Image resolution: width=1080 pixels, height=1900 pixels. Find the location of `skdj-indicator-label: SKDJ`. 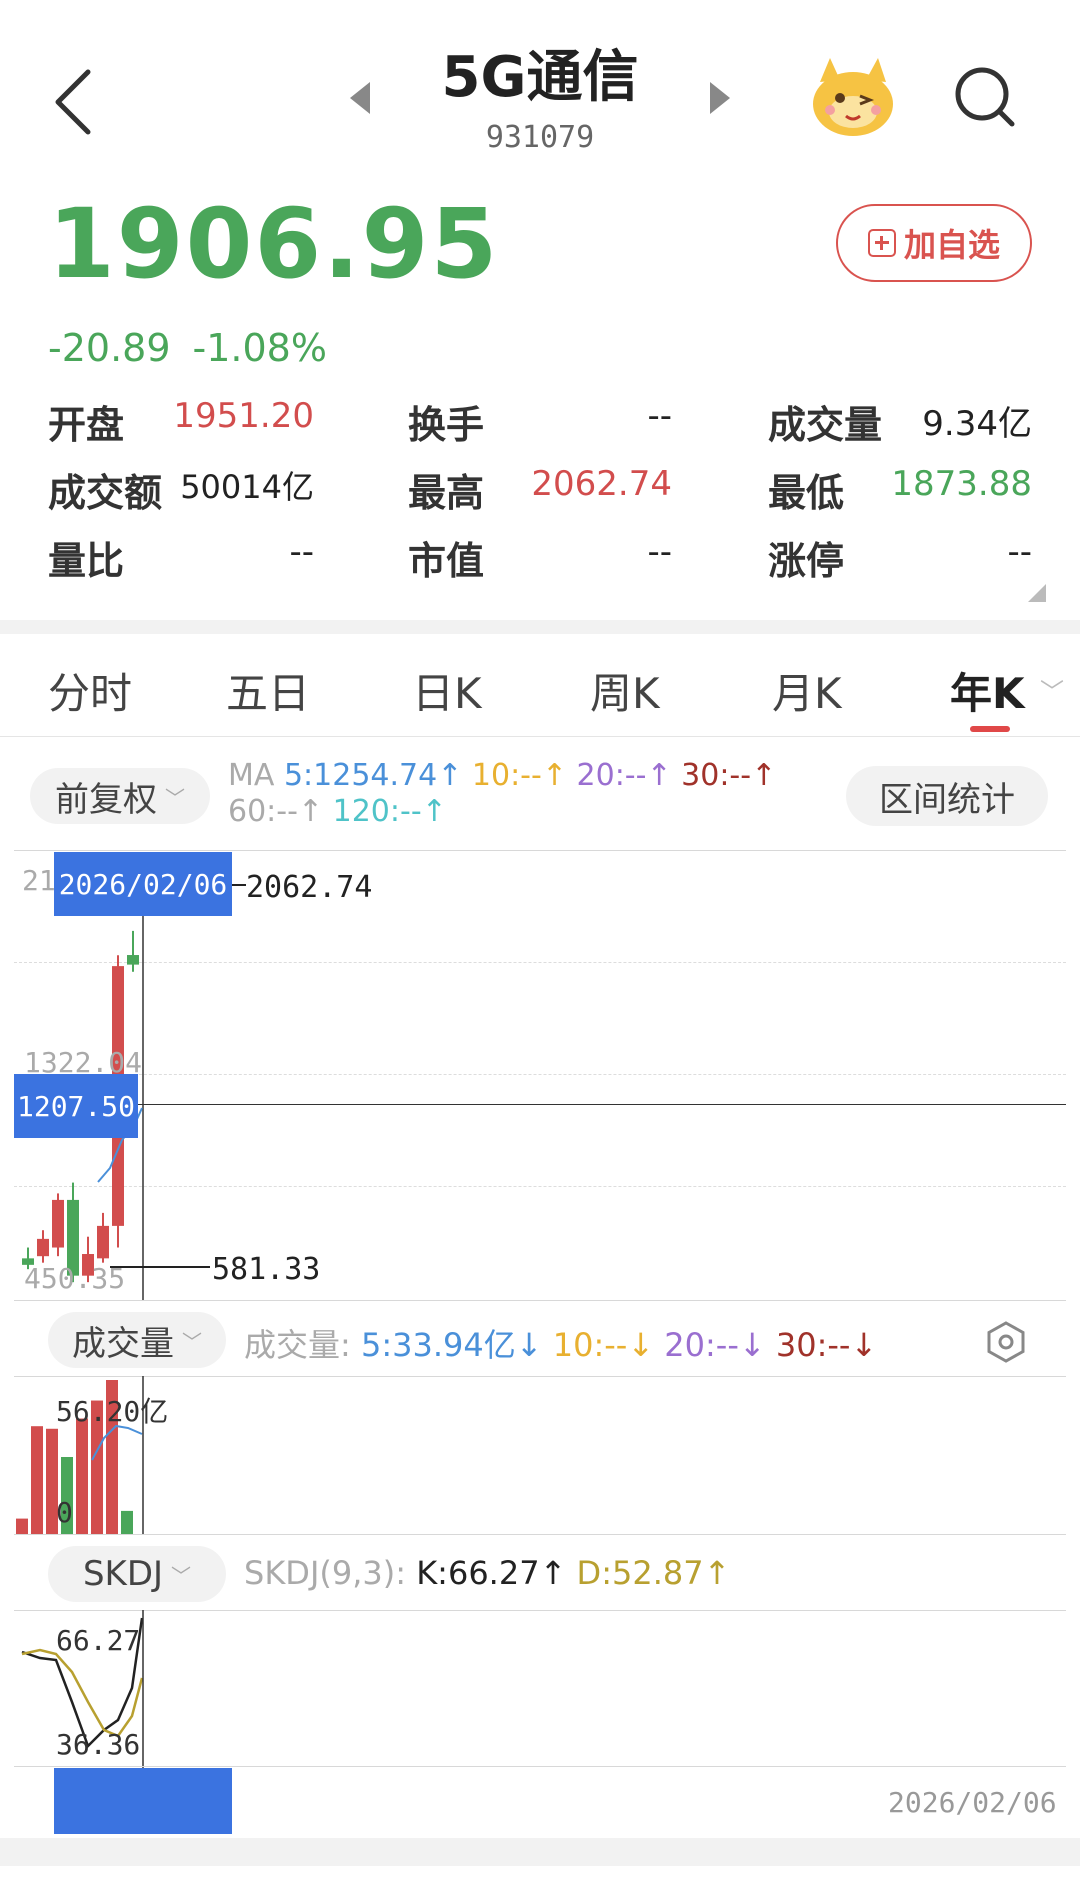

skdj-indicator-label: SKDJ is located at coordinates (123, 1574).